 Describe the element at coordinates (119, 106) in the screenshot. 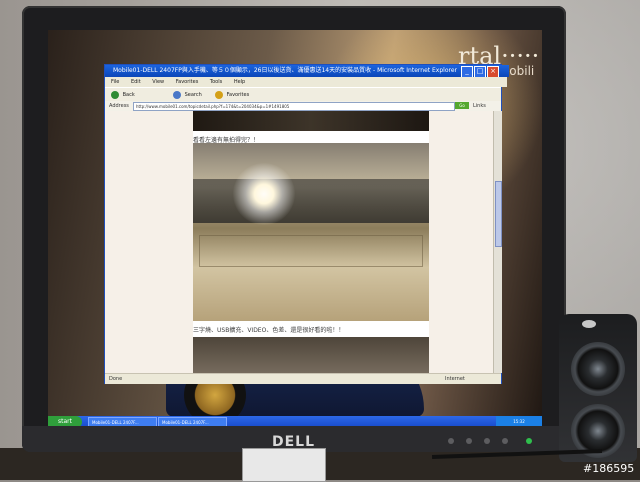

I see `address-label: Address` at that location.